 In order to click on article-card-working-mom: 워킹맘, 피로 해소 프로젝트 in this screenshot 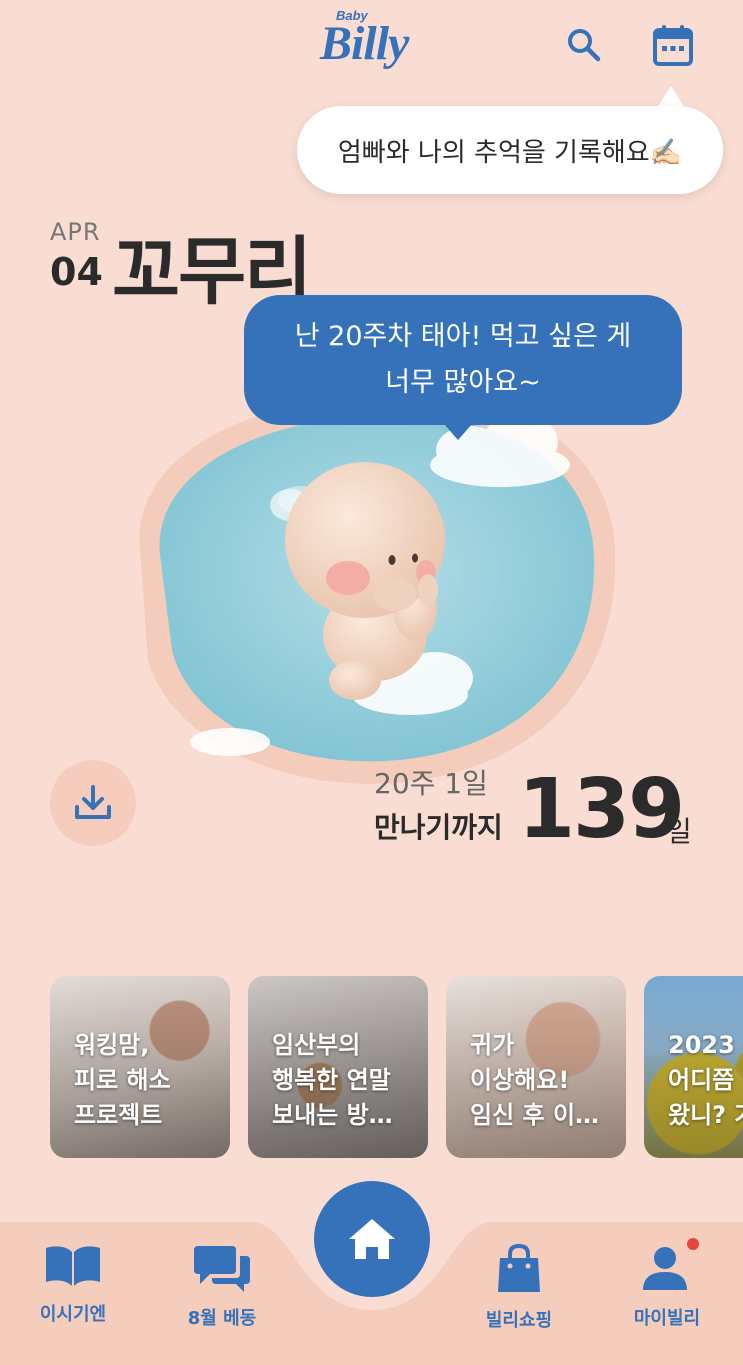, I will do `click(140, 1067)`.